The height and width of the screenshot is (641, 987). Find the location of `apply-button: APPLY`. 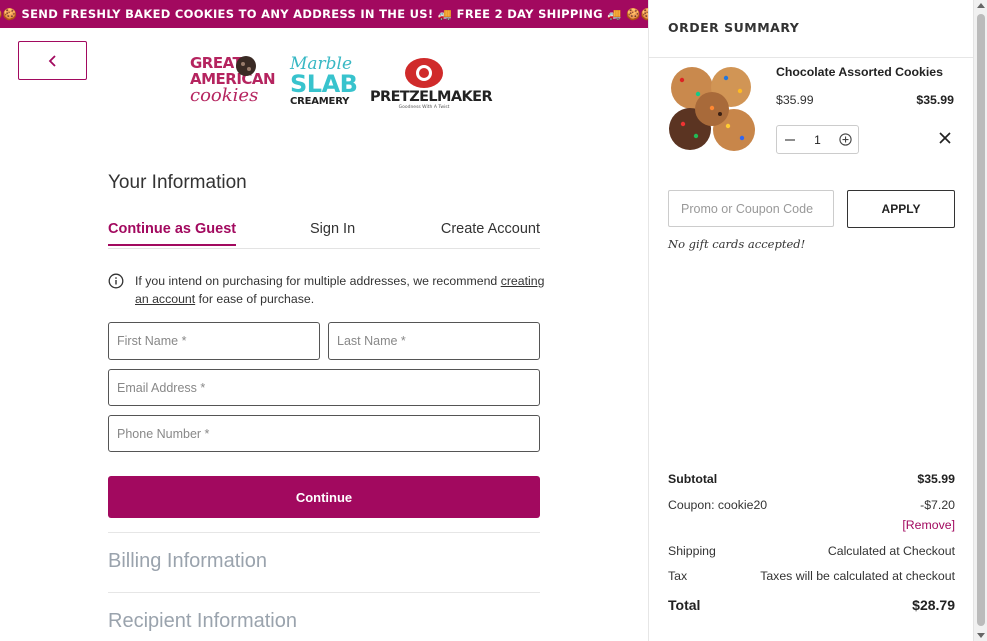

apply-button: APPLY is located at coordinates (901, 209).